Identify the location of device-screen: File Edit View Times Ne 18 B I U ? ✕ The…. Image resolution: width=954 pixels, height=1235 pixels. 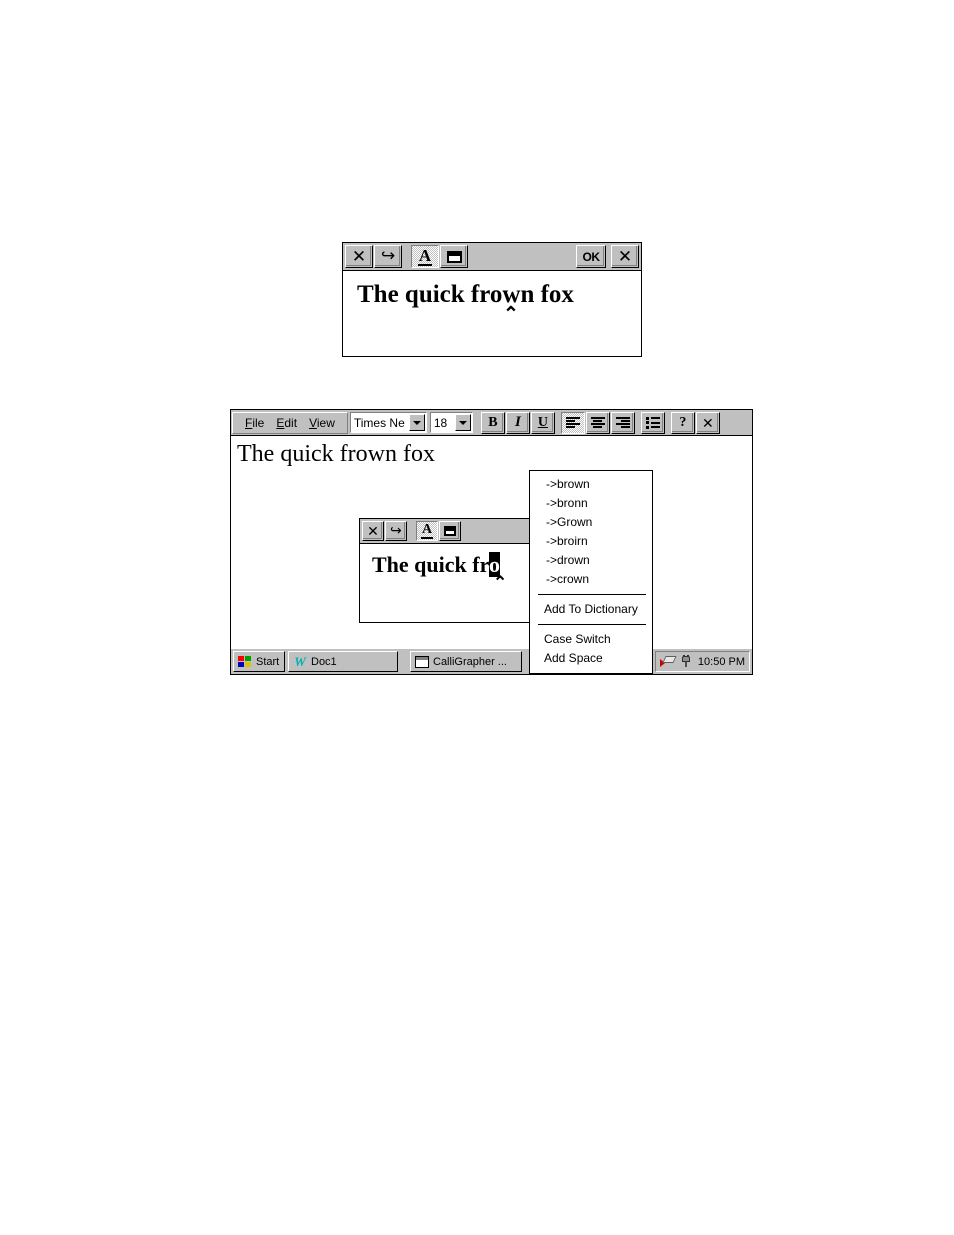
(491, 542).